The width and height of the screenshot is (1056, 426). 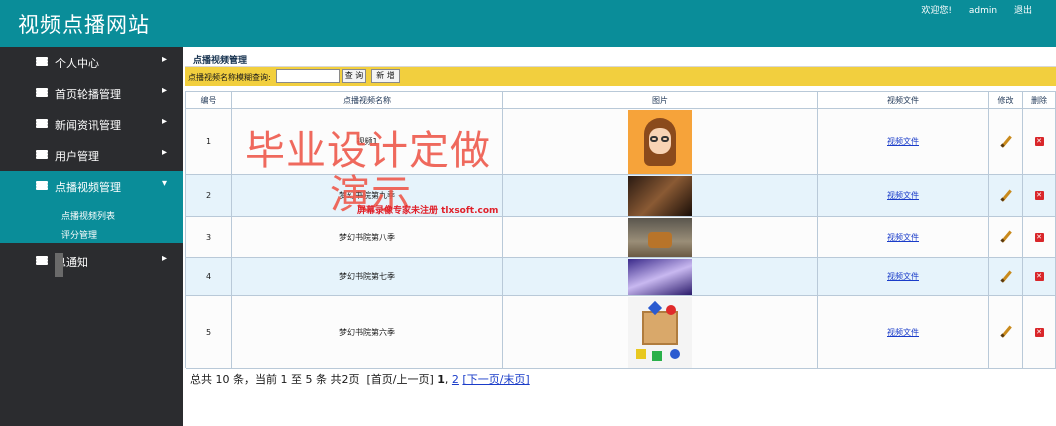 I want to click on table-row-5-image, so click(x=660, y=332).